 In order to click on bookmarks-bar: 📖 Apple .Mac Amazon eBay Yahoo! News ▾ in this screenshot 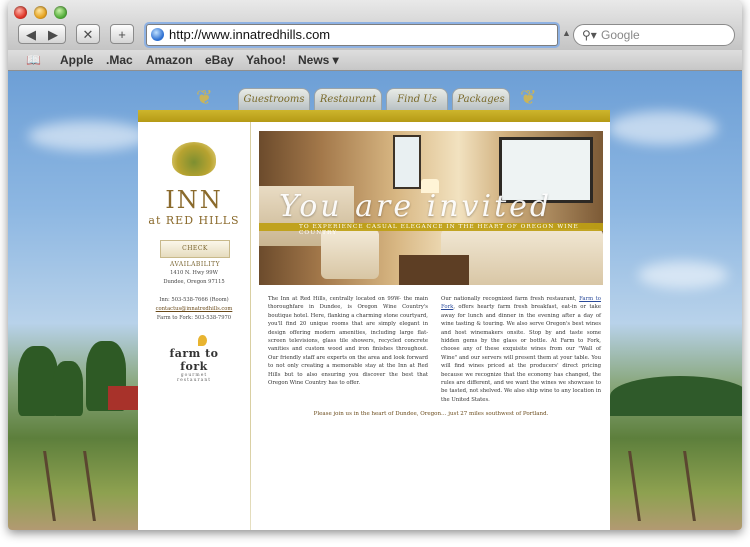, I will do `click(375, 60)`.